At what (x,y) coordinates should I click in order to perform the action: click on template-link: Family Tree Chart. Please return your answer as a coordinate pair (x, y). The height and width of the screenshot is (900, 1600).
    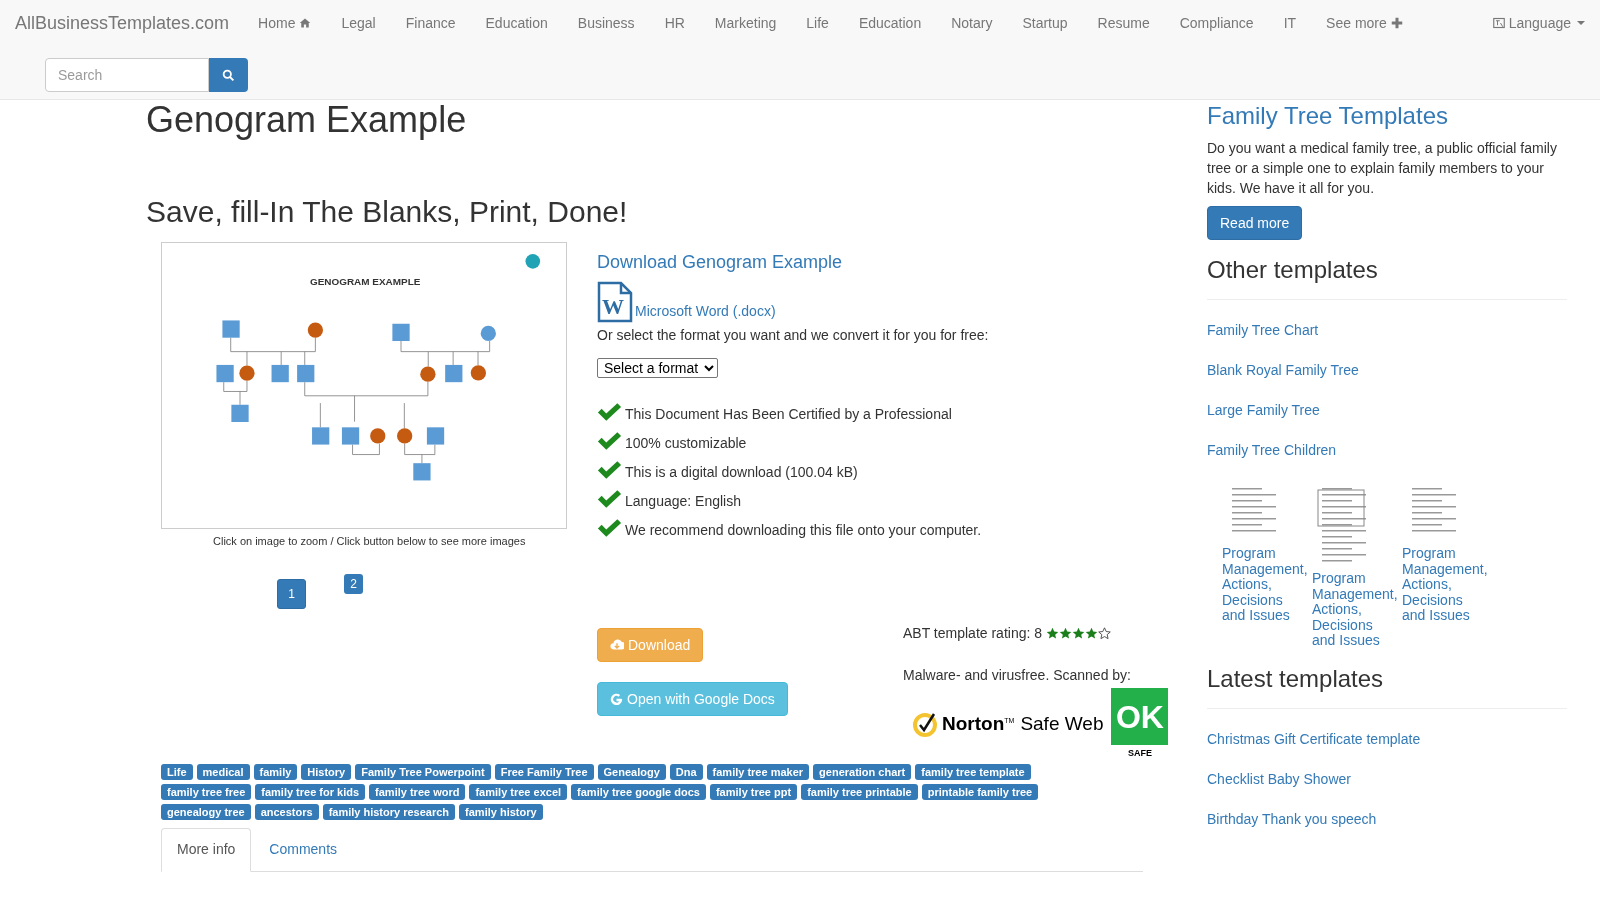
    Looking at the image, I should click on (1263, 330).